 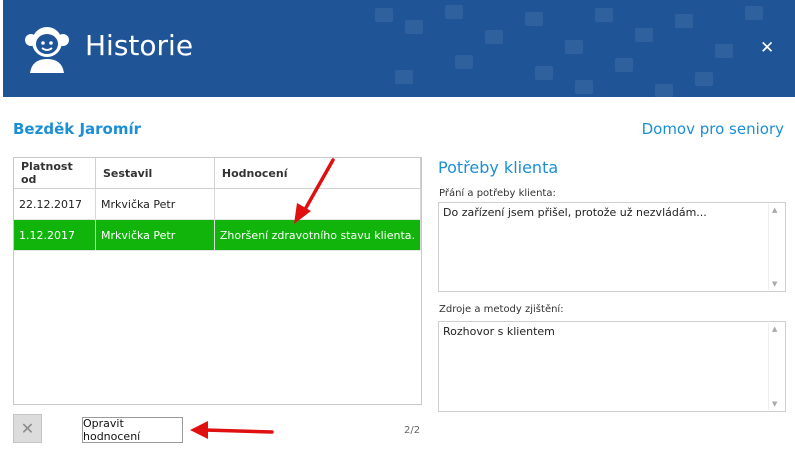 What do you see at coordinates (55, 204) in the screenshot?
I see `cell-date: 22.12.2017` at bounding box center [55, 204].